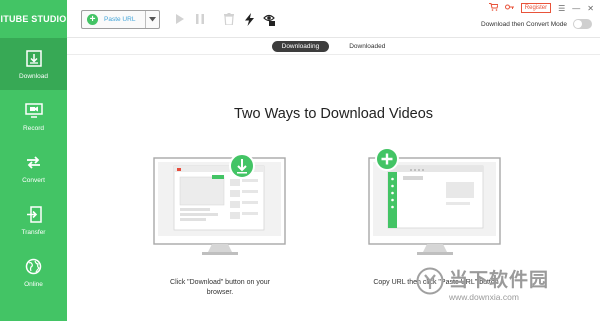 Image resolution: width=600 pixels, height=321 pixels. Describe the element at coordinates (34, 110) in the screenshot. I see `record-icon` at that location.